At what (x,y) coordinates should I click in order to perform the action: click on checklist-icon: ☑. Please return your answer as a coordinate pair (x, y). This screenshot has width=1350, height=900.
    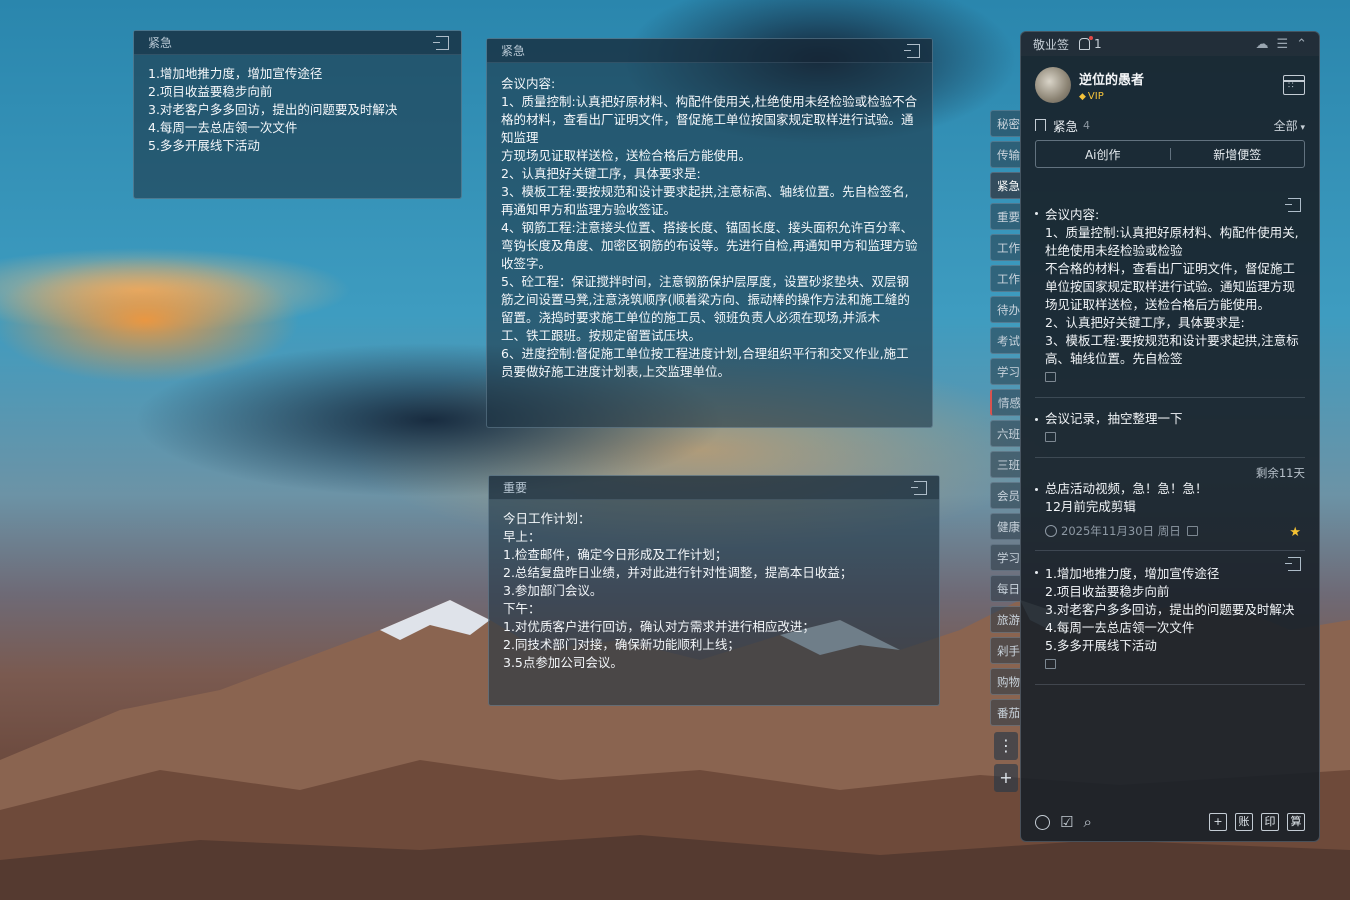
    Looking at the image, I should click on (1066, 822).